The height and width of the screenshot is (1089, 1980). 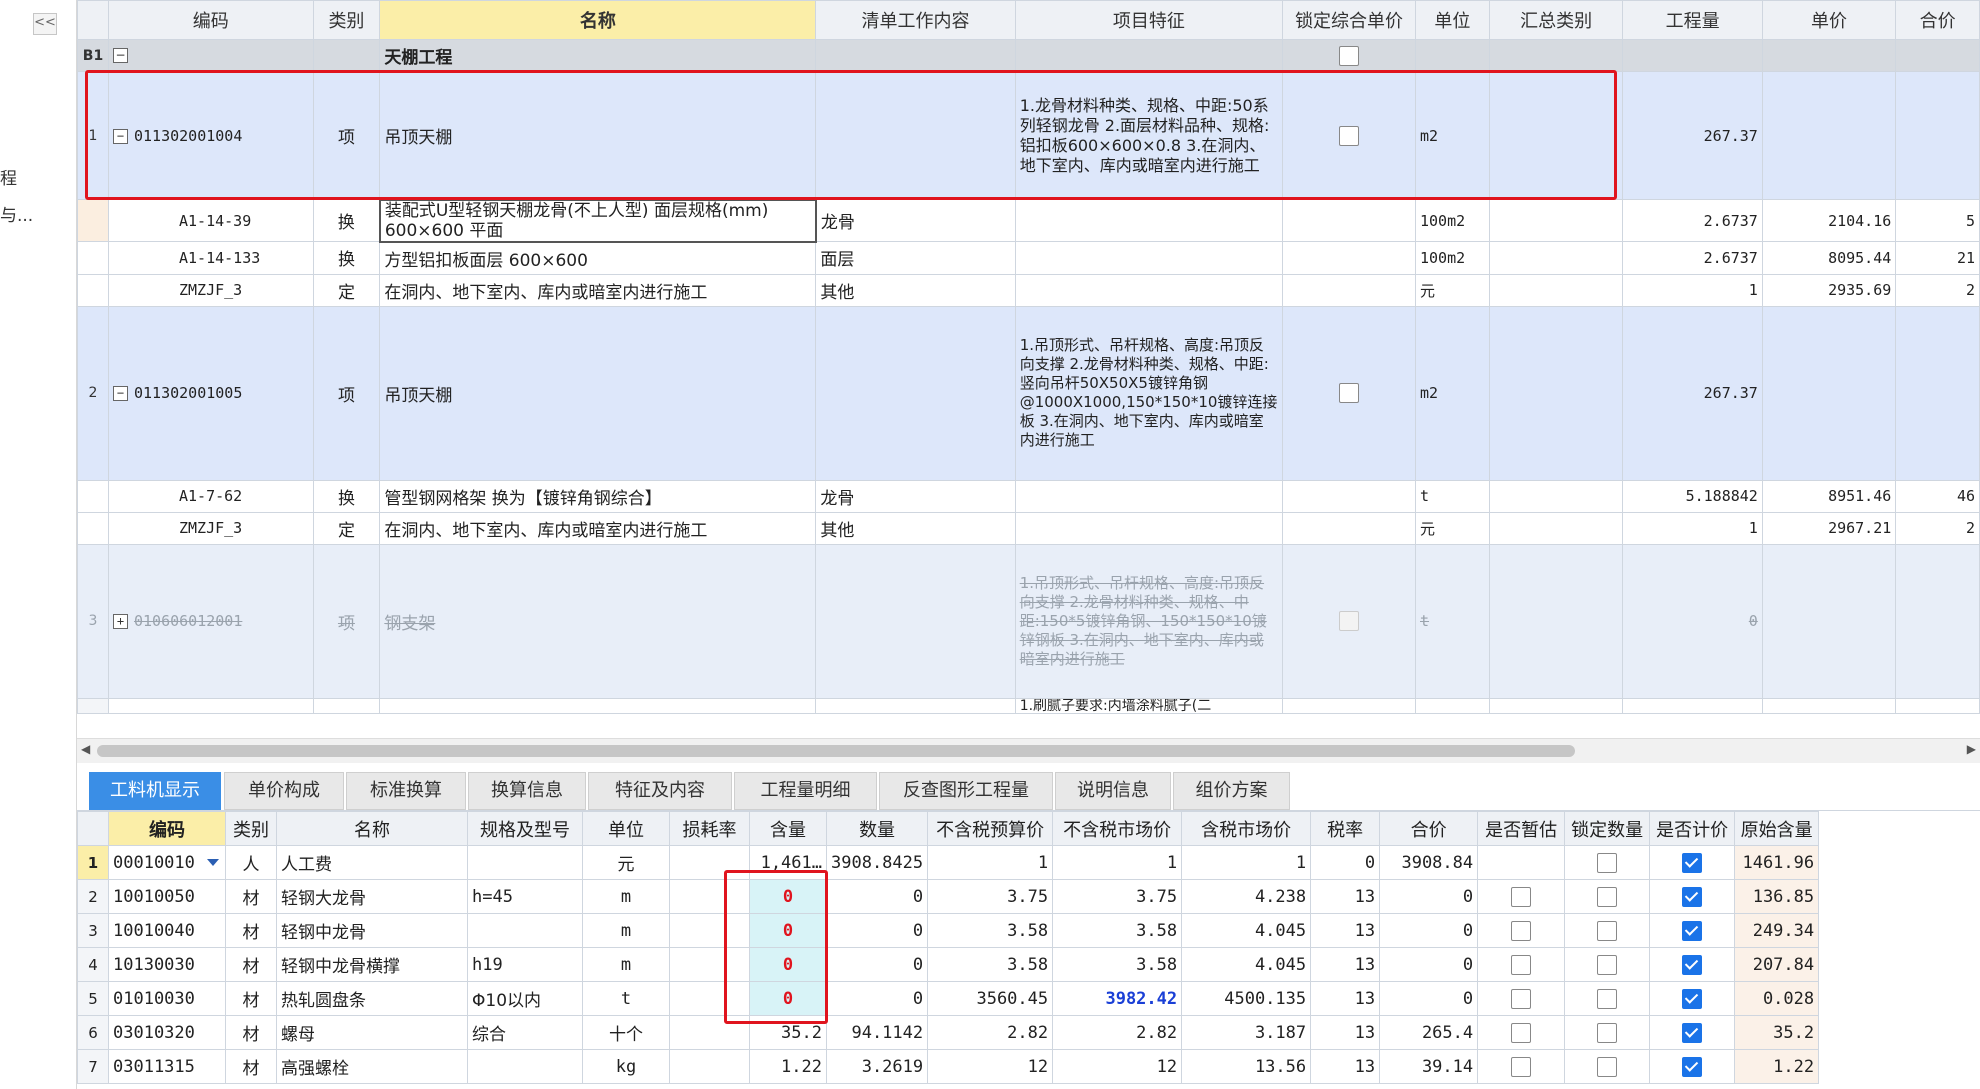 I want to click on total-cell: 265.4, so click(x=1429, y=1032).